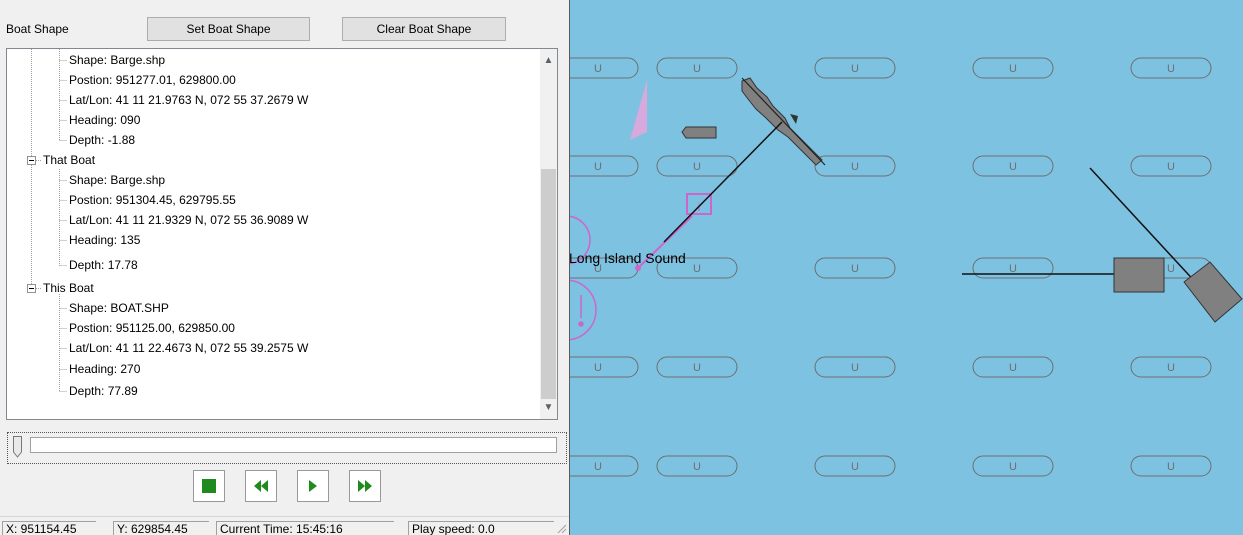 The image size is (1243, 535). I want to click on time-slider, so click(287, 448).